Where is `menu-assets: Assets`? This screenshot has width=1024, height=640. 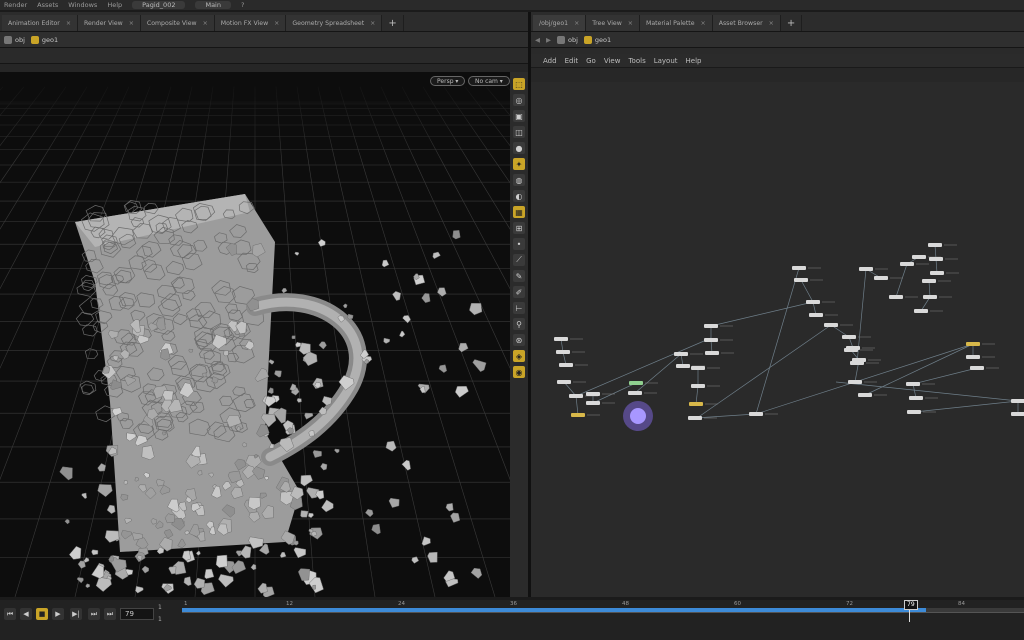 menu-assets: Assets is located at coordinates (47, 5).